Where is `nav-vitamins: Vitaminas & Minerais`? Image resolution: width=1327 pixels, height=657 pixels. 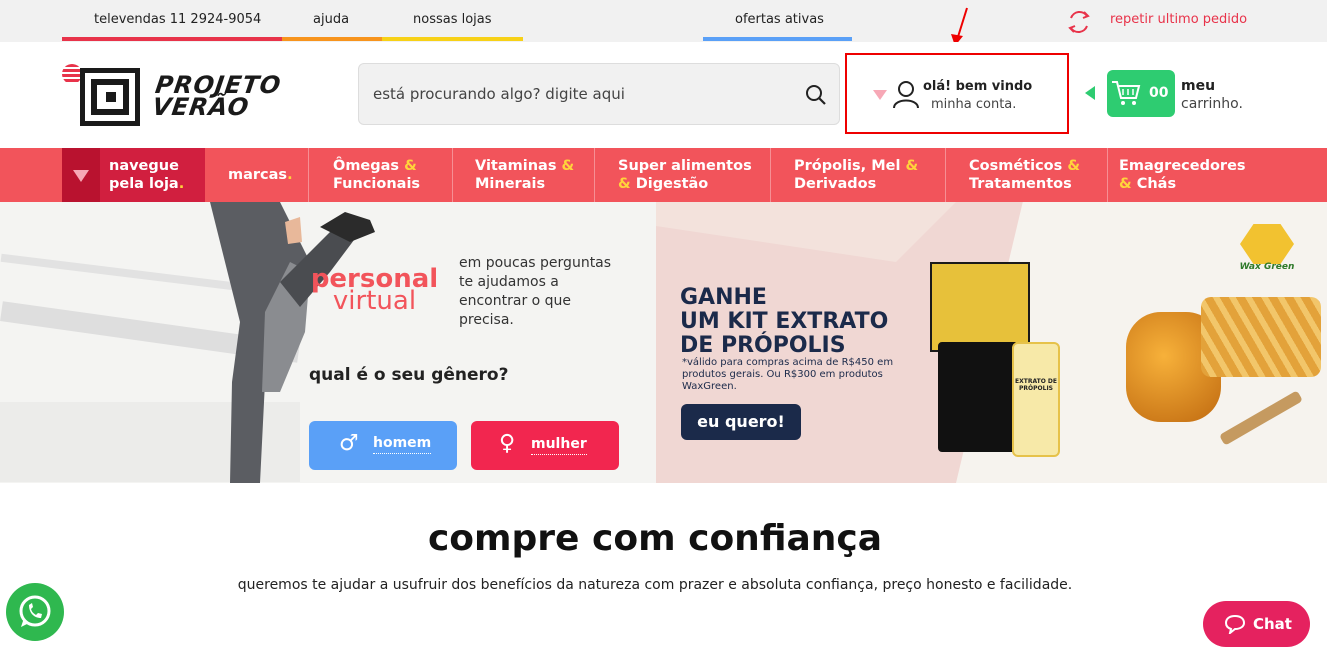
nav-vitamins: Vitaminas & Minerais is located at coordinates (524, 175).